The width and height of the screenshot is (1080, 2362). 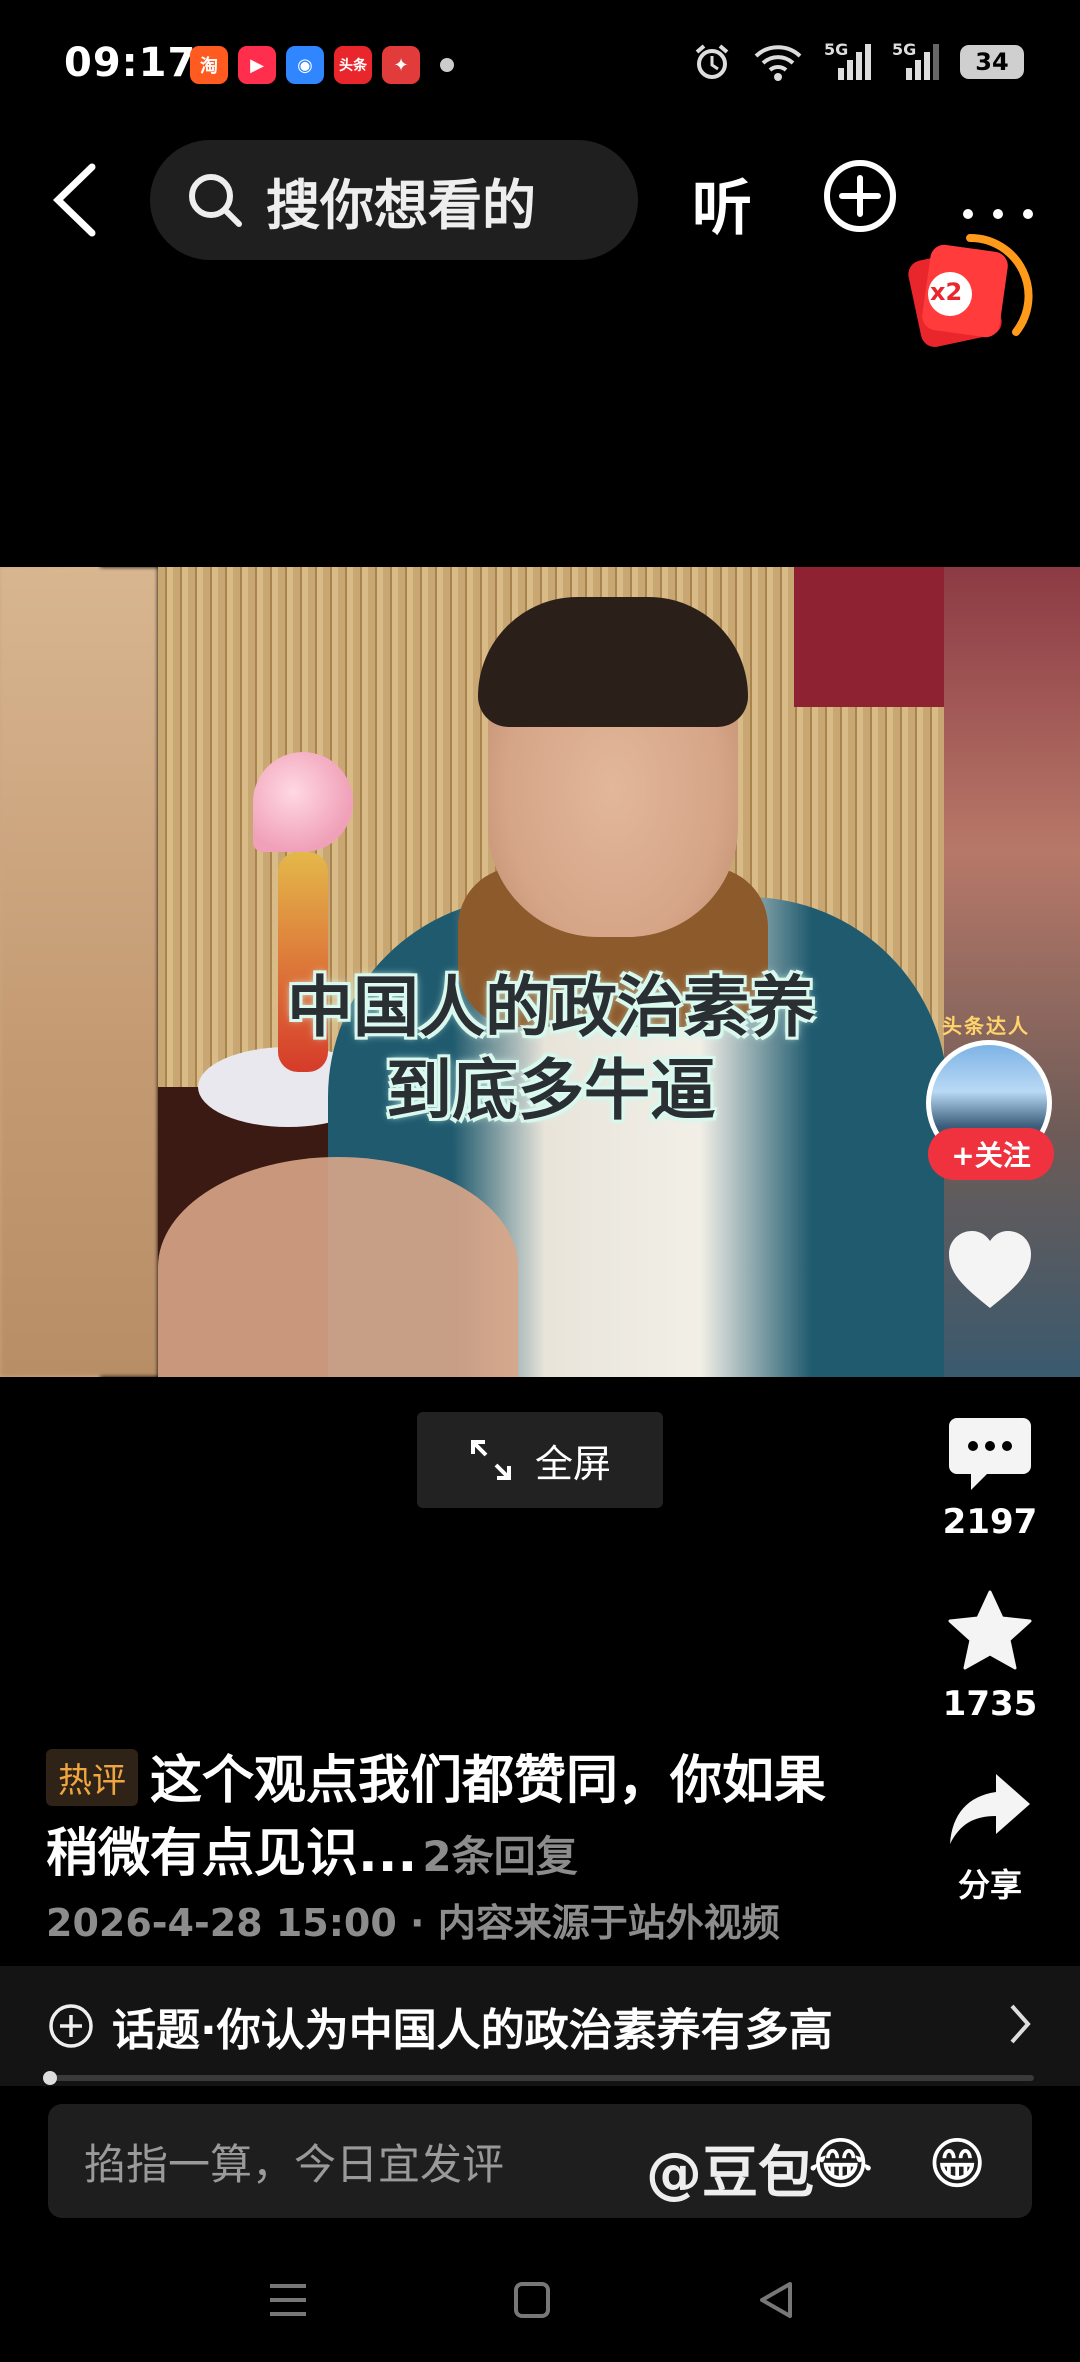 I want to click on like-button, so click(x=990, y=1272).